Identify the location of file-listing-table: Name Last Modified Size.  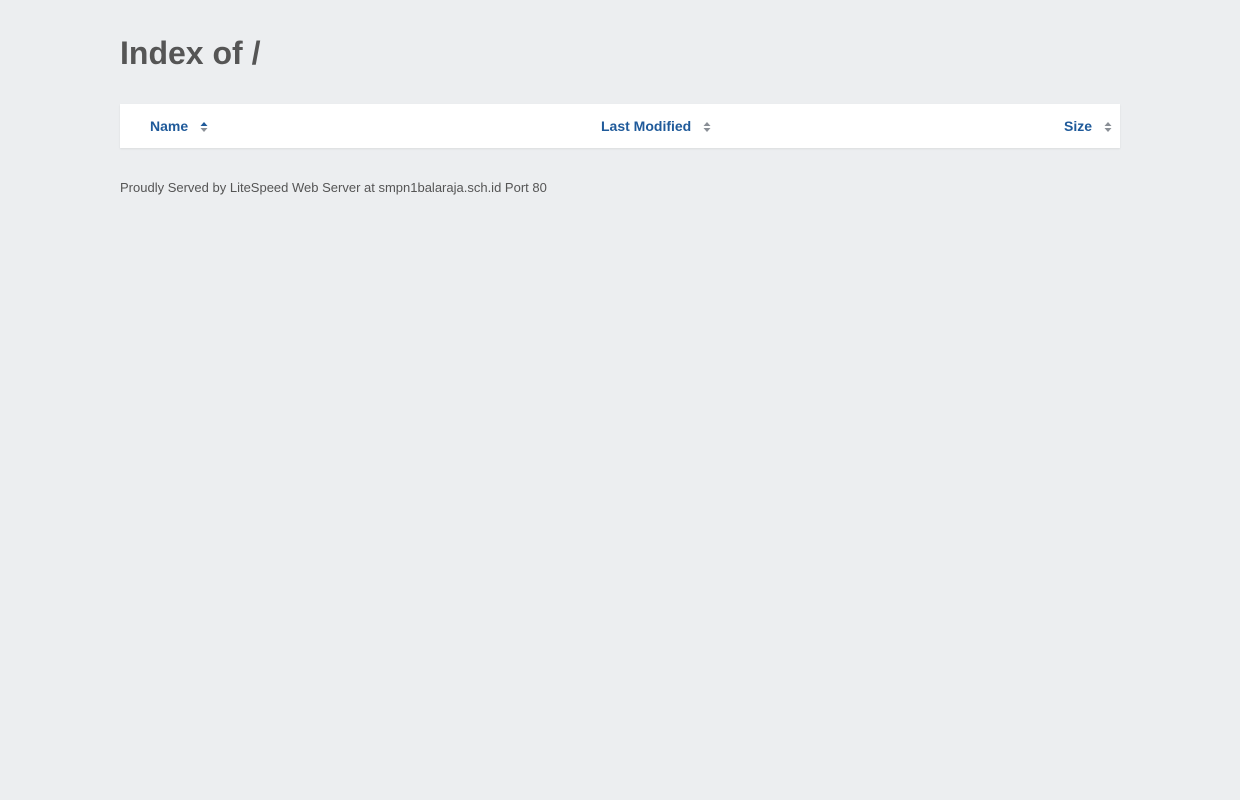
(620, 126).